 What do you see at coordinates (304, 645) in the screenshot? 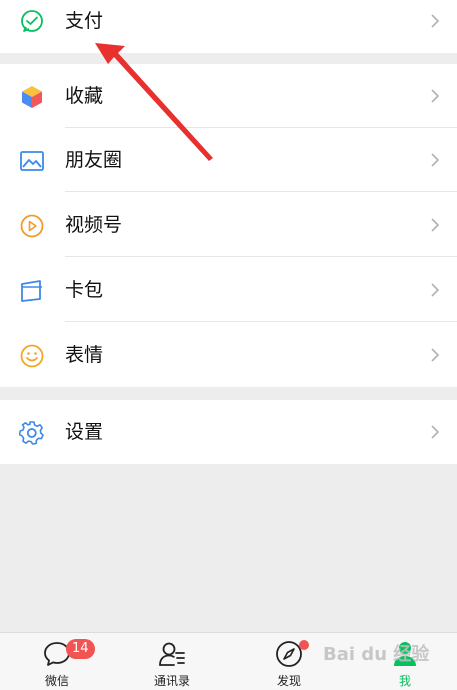
I see `new-moments-dot` at bounding box center [304, 645].